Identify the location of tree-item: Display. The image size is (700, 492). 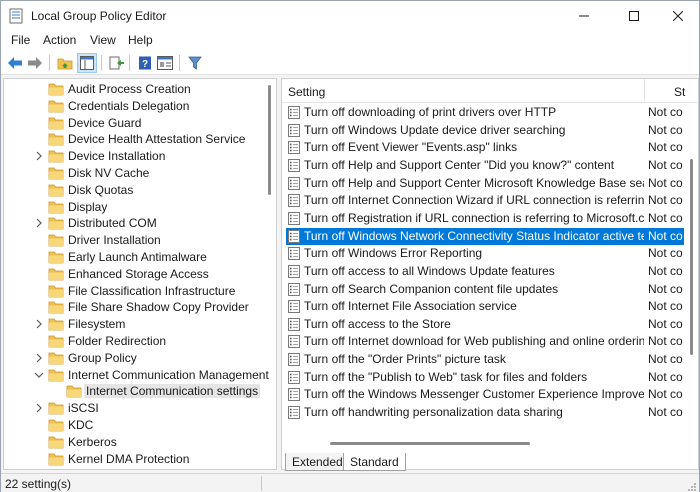
(140, 207).